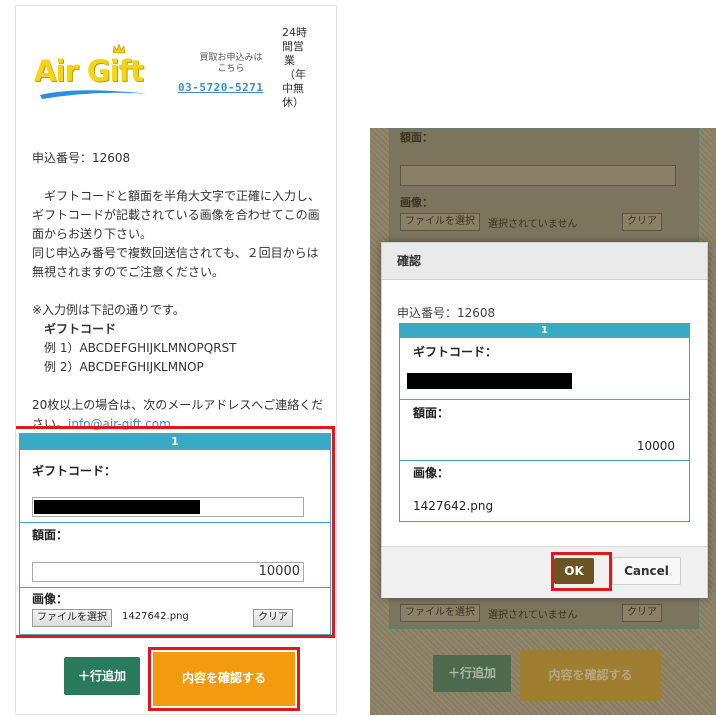  I want to click on bg-choose-file-button: ファイルを選択, so click(440, 222).